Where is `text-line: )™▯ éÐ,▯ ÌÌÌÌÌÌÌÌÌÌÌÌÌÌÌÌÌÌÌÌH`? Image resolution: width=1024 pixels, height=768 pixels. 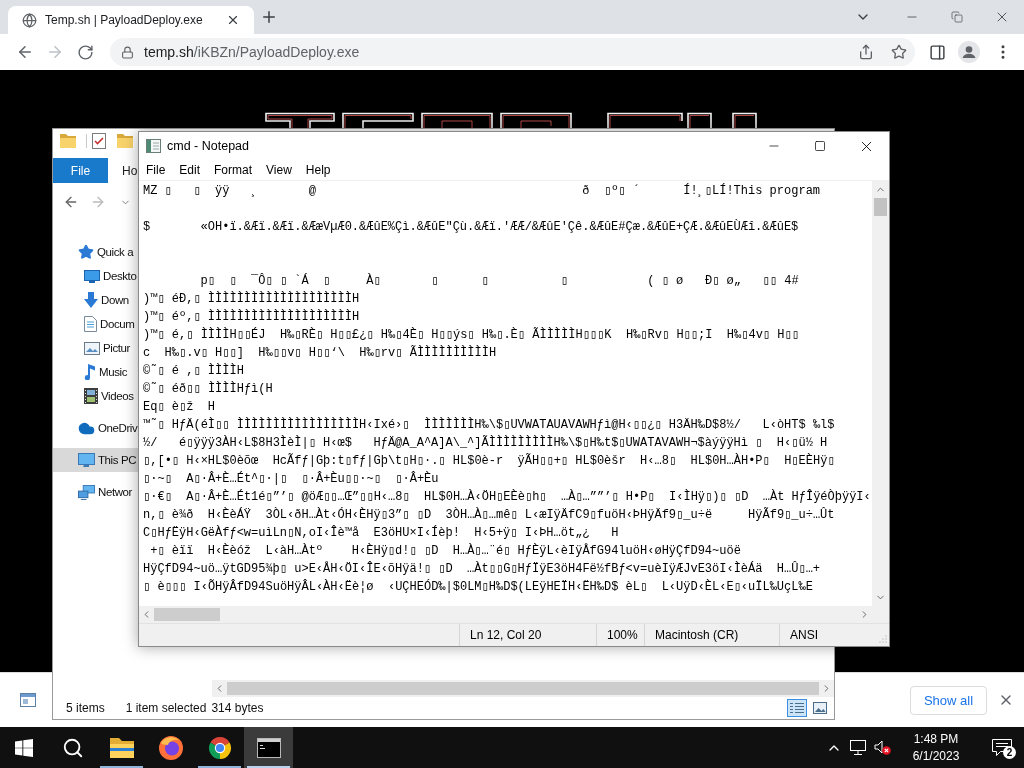
text-line: )™▯ éÐ,▯ ÌÌÌÌÌÌÌÌÌÌÌÌÌÌÌÌÌÌÌÌH is located at coordinates (251, 299).